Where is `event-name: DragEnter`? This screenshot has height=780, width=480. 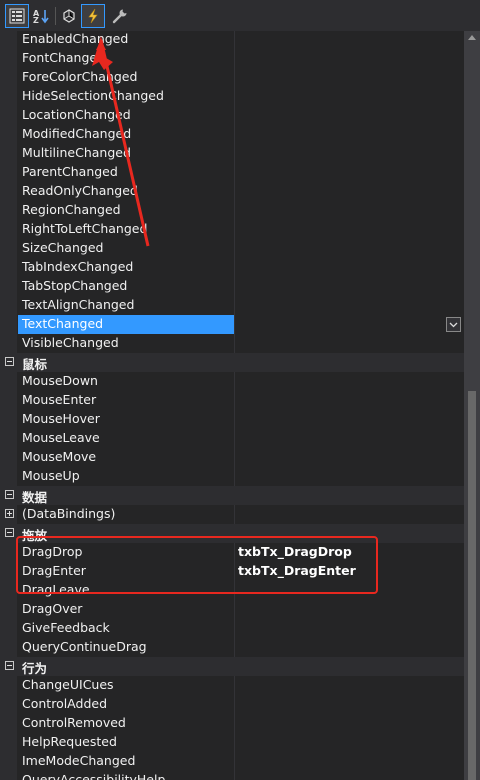 event-name: DragEnter is located at coordinates (54, 570).